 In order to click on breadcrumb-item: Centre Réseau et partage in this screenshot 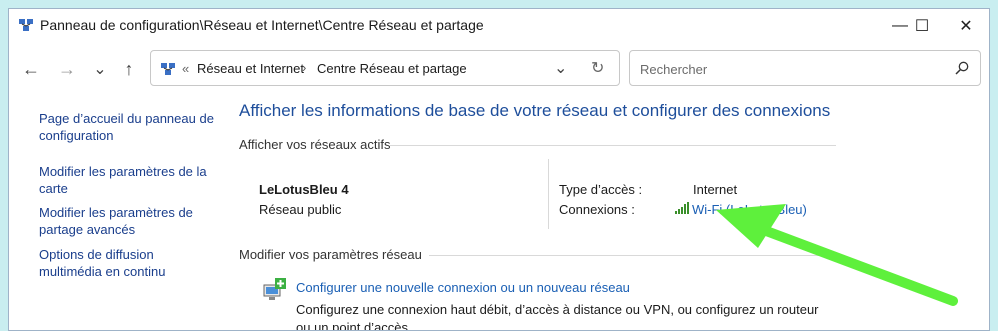, I will do `click(392, 68)`.